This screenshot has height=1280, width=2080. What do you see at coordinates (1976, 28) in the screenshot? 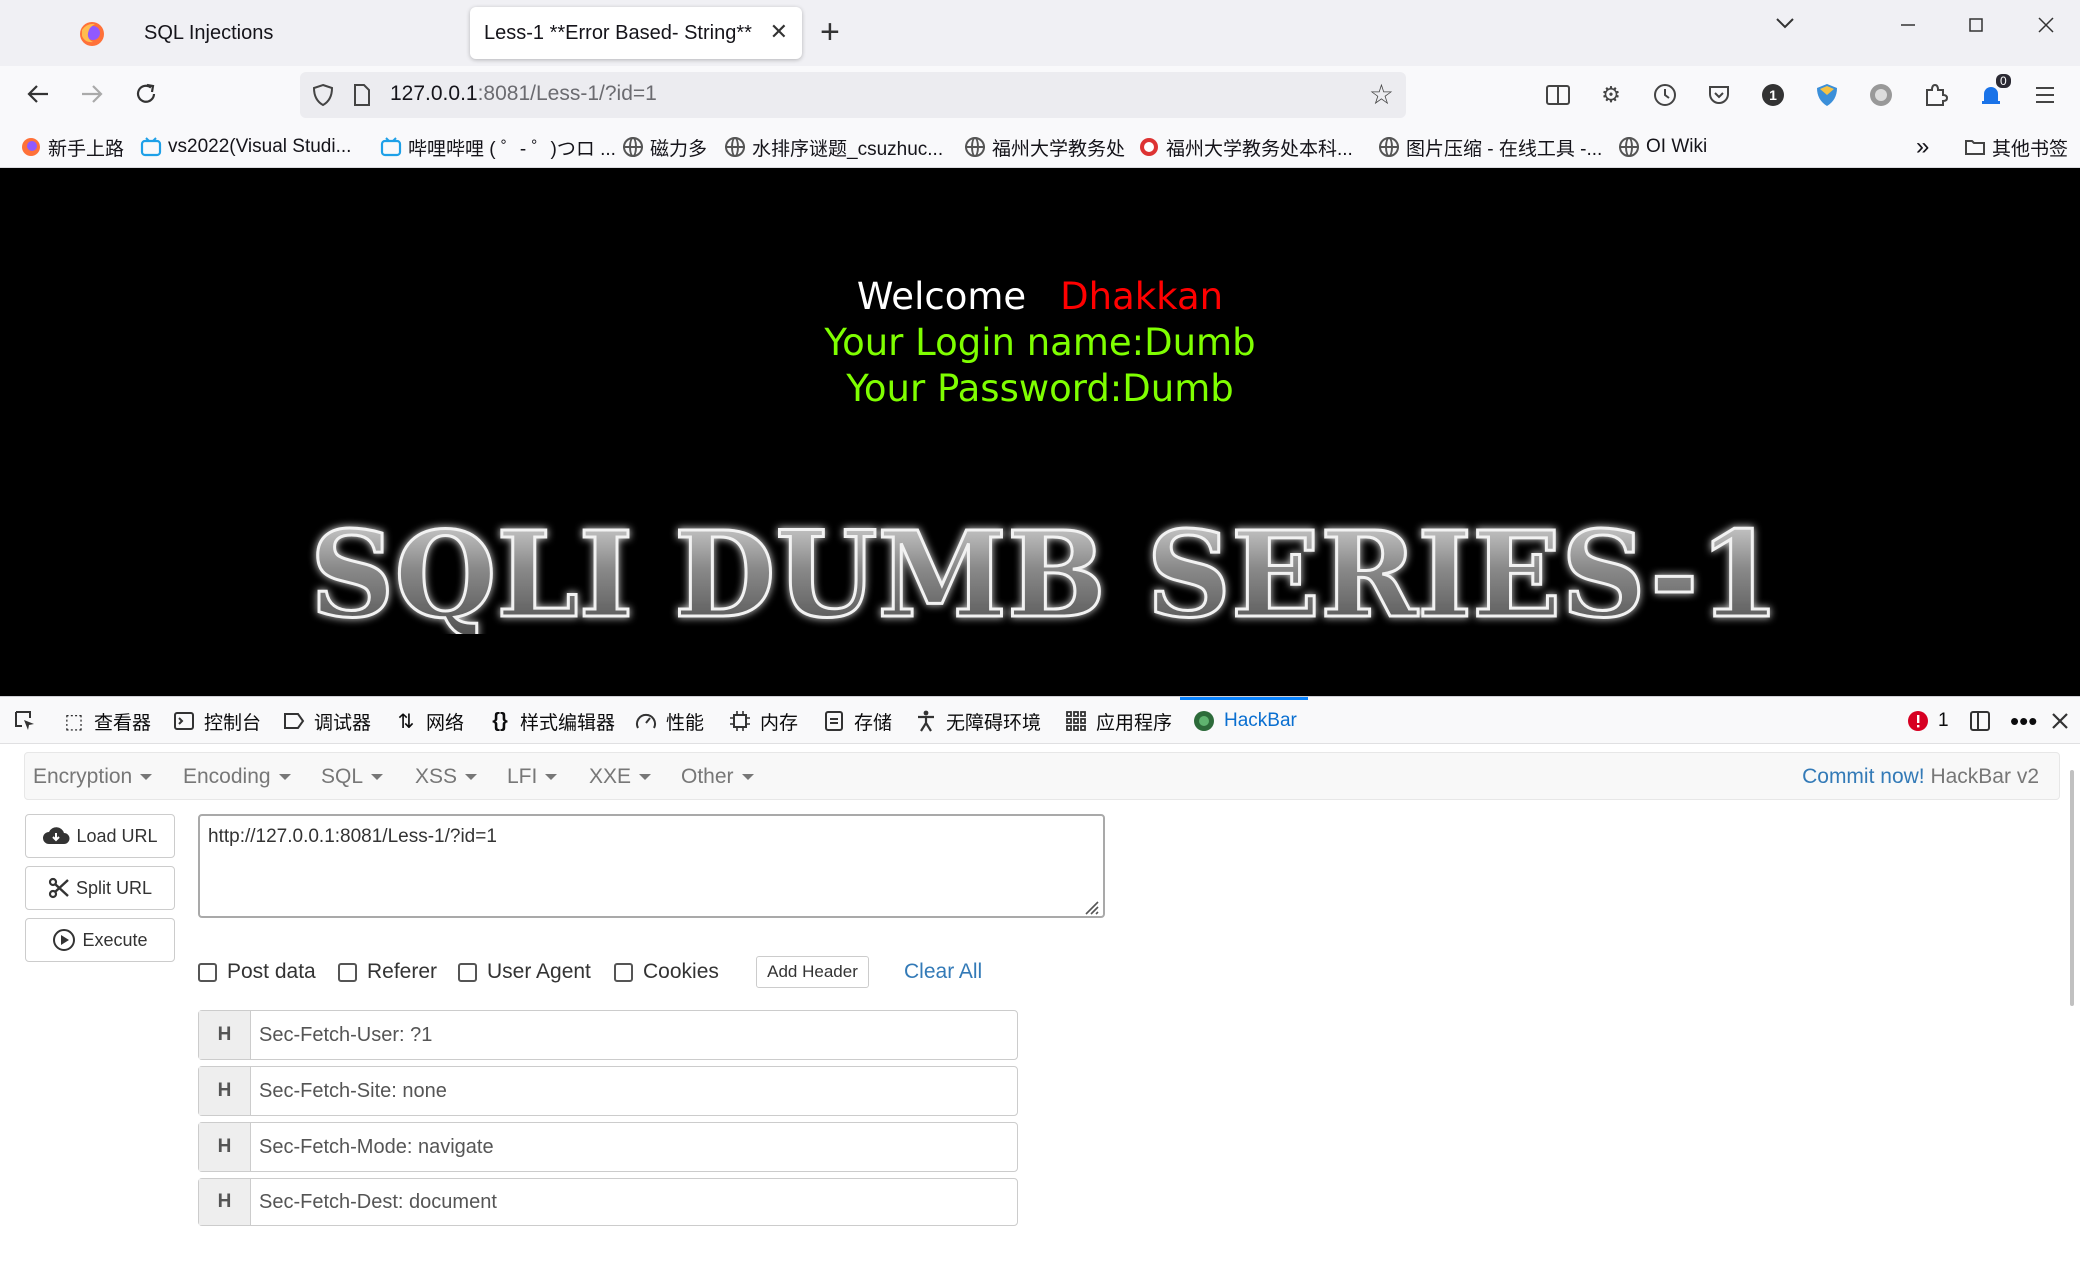
I see `maximize-window-button` at bounding box center [1976, 28].